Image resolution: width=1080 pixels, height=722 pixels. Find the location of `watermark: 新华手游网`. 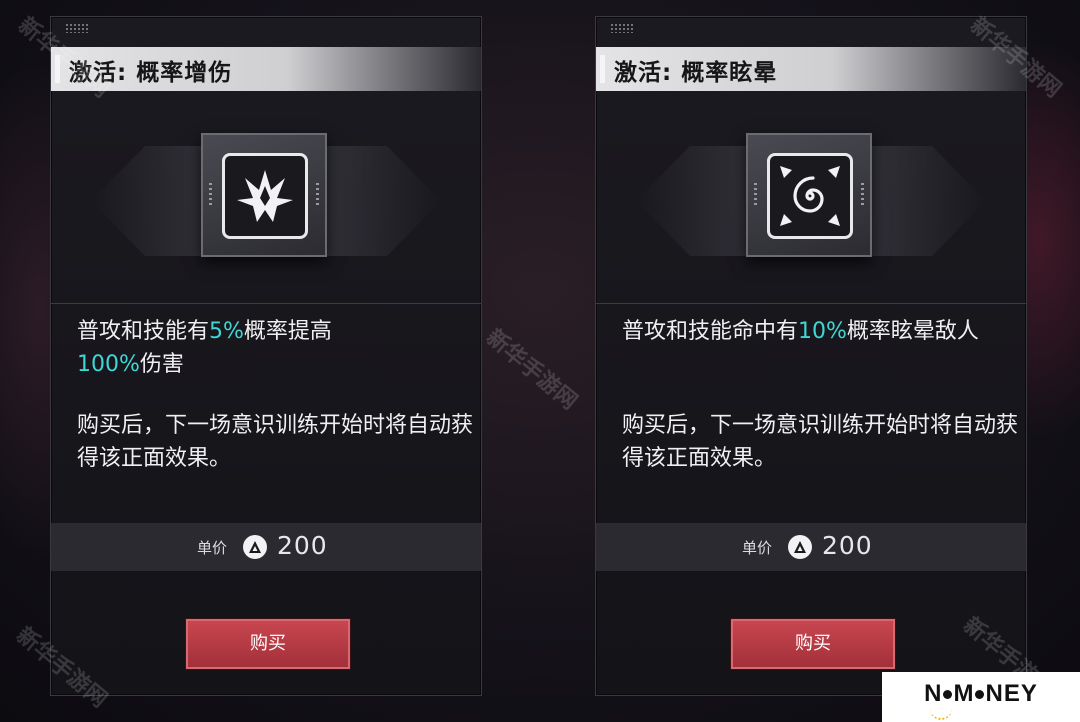

watermark: 新华手游网 is located at coordinates (531, 369).